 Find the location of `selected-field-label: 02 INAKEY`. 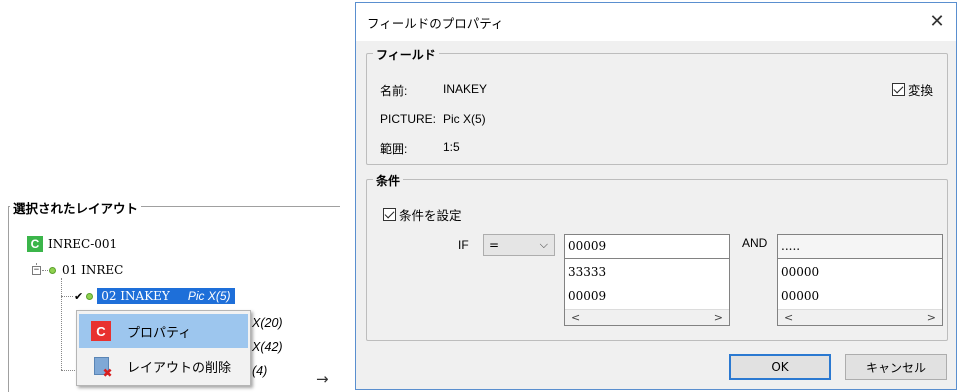

selected-field-label: 02 INAKEY is located at coordinates (135, 296).